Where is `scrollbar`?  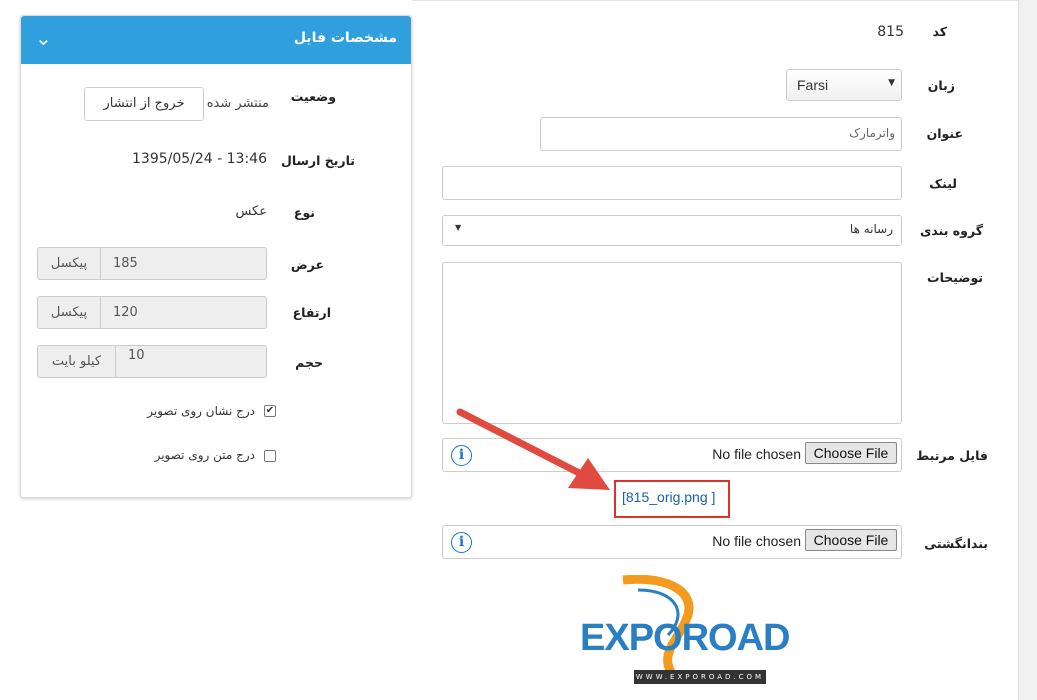
scrollbar is located at coordinates (1027, 350).